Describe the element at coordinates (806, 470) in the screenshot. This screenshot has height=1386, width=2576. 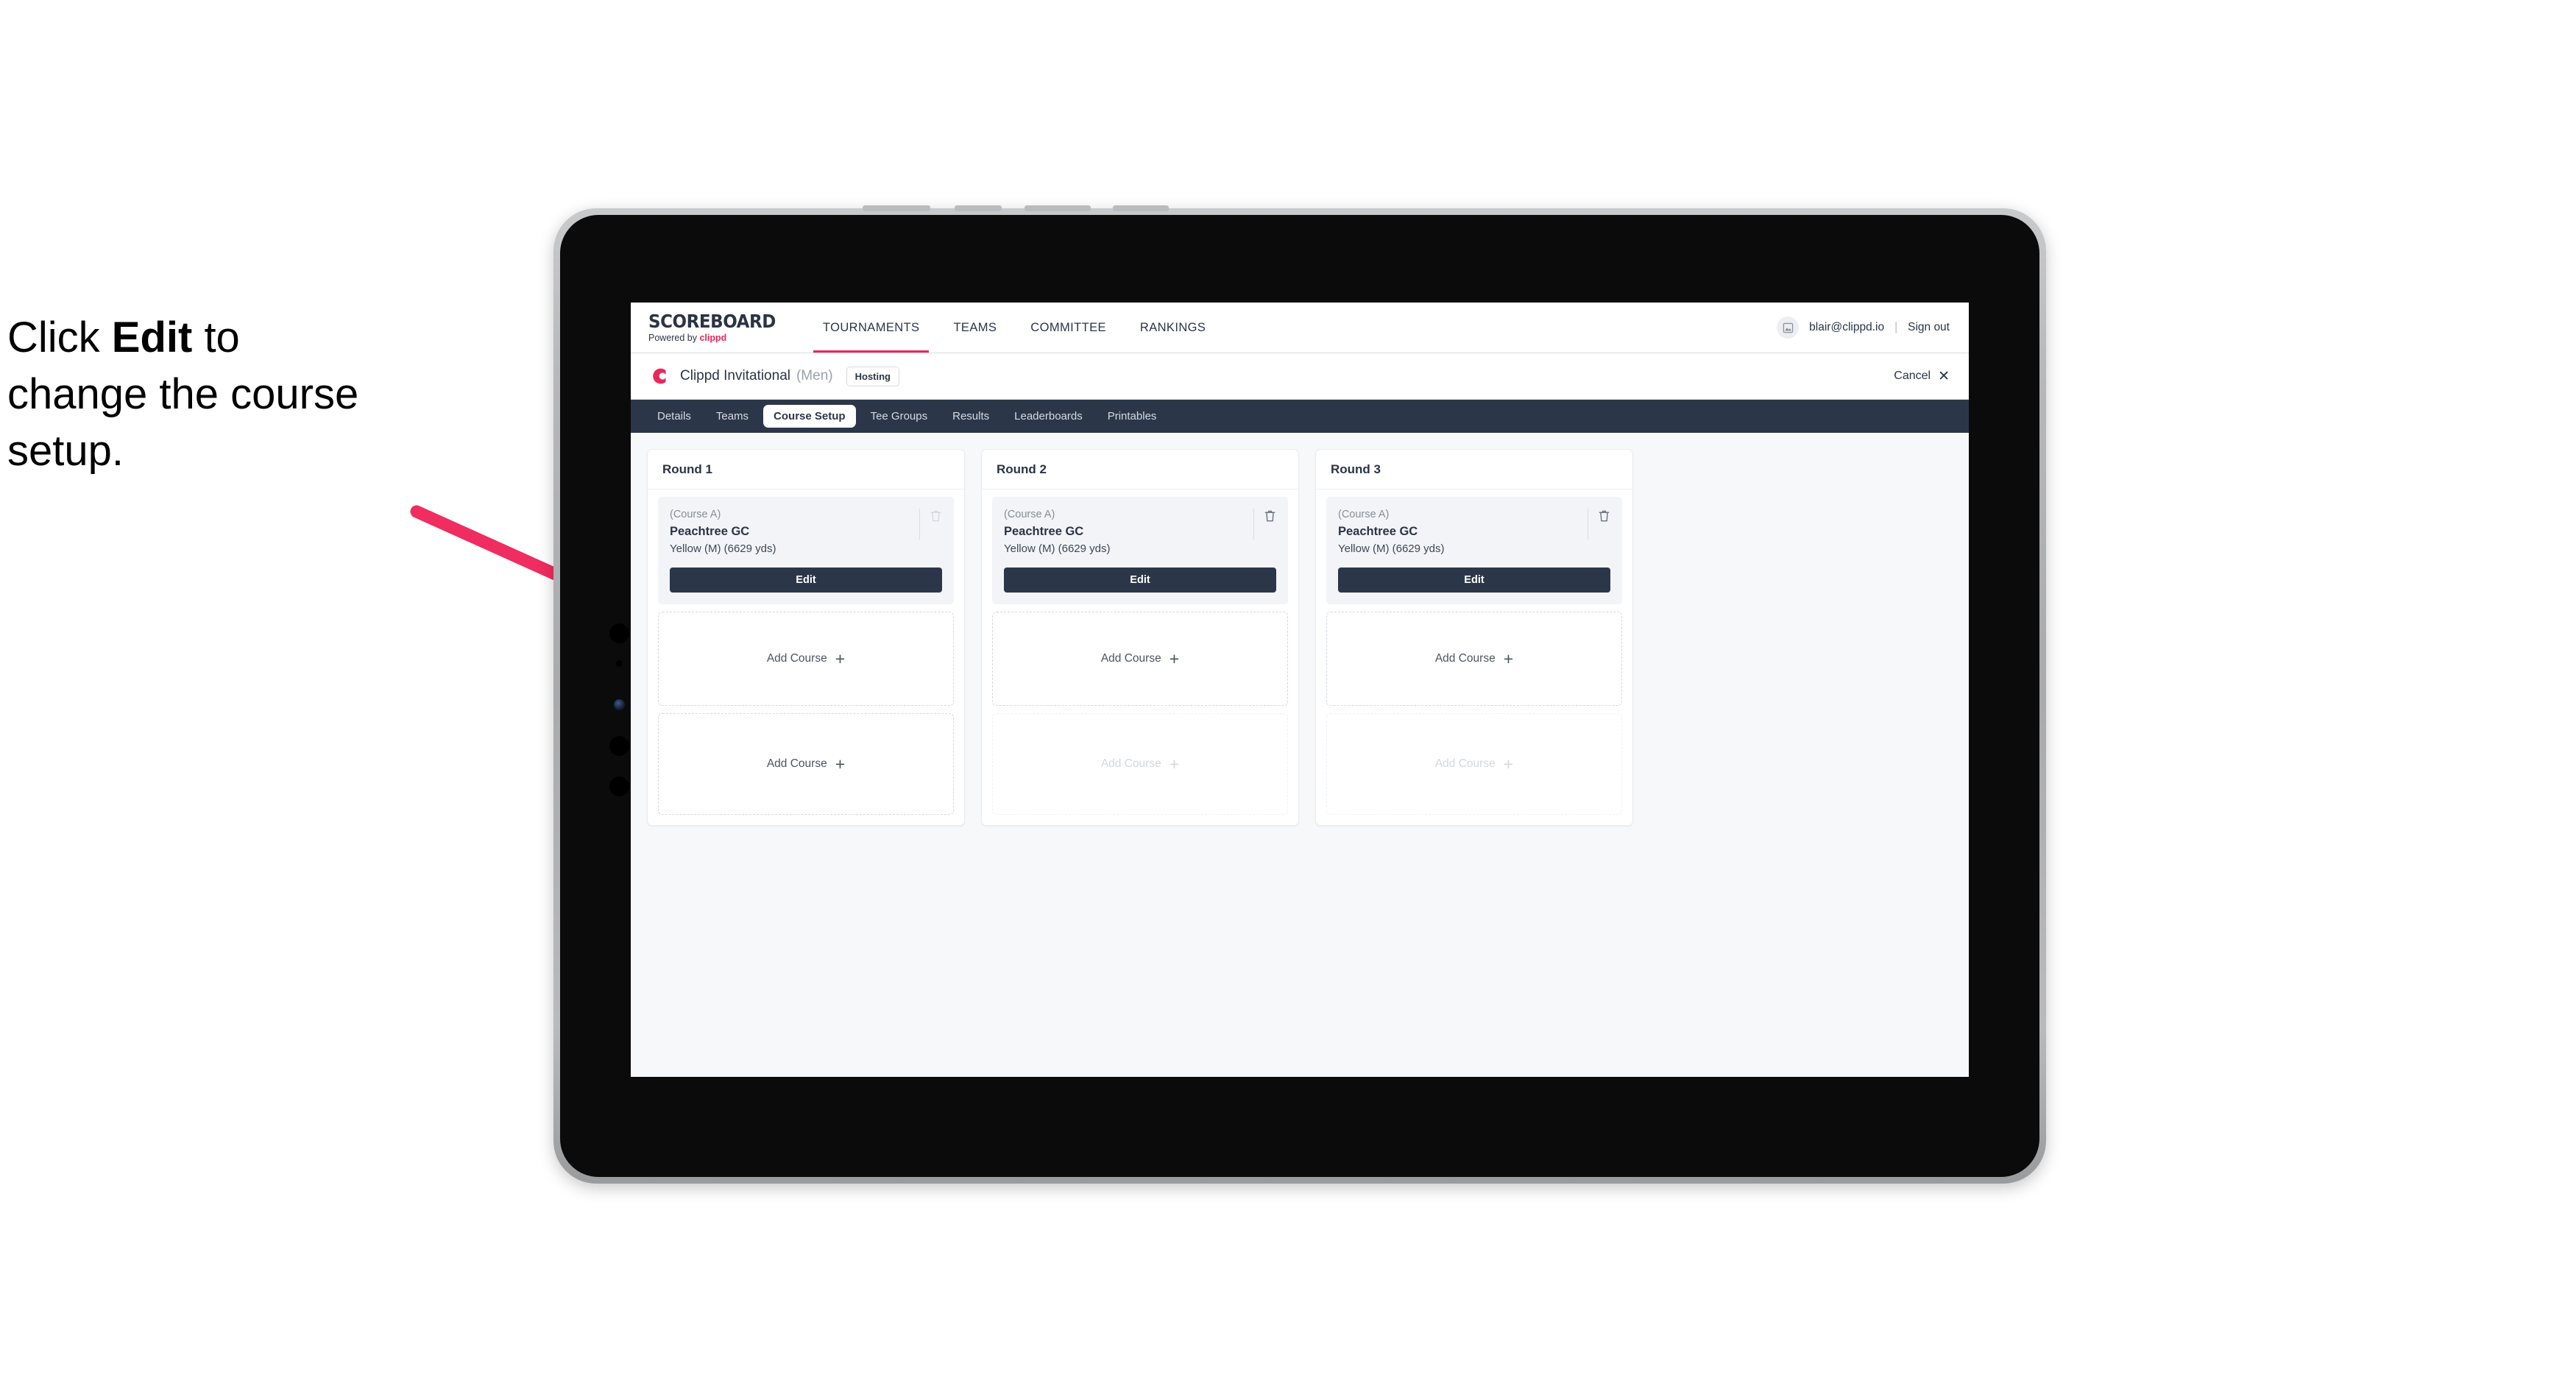
I see `round-title: Round 1` at that location.